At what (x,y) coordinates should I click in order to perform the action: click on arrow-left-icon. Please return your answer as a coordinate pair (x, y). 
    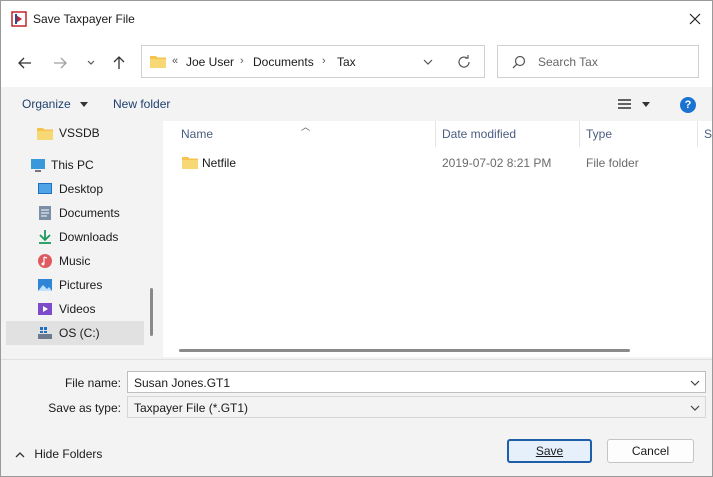
    Looking at the image, I should click on (24, 63).